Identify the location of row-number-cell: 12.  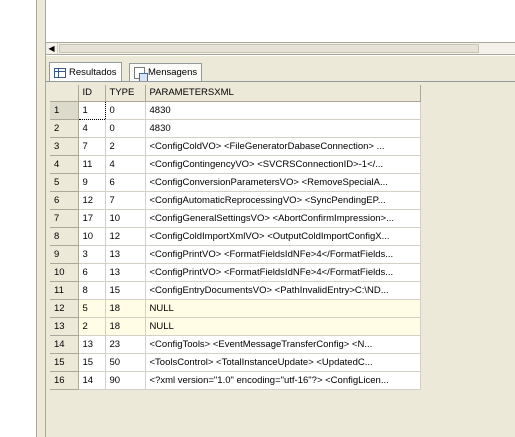
(64, 308).